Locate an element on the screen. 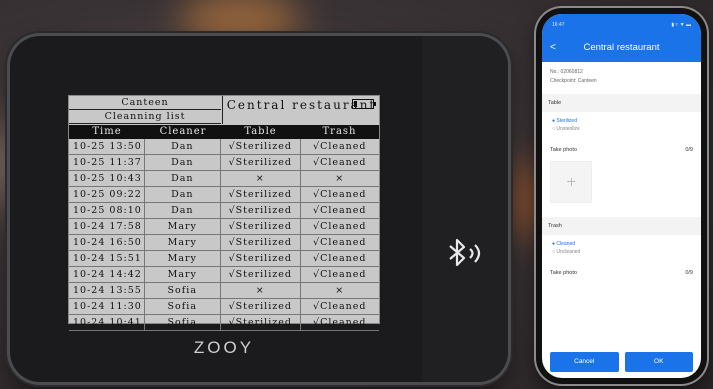  screen-header-left: Canteen Cleanning list is located at coordinates (145, 110).